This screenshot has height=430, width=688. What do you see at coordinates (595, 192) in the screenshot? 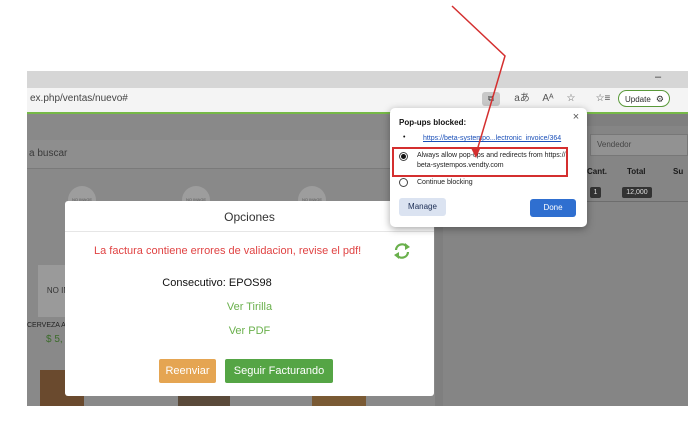
I see `cell-cant: 1` at bounding box center [595, 192].